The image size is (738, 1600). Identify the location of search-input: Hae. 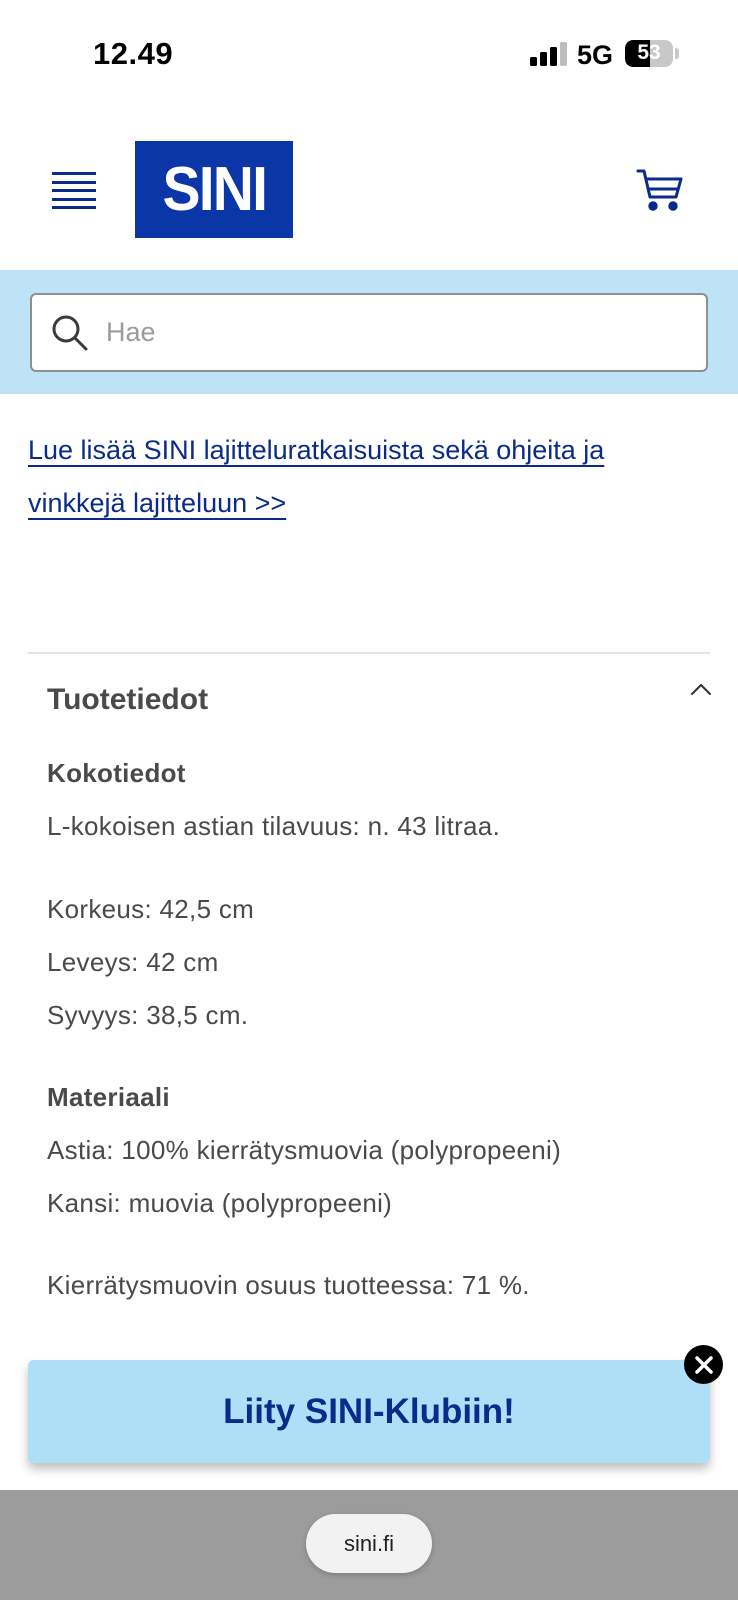
(369, 332).